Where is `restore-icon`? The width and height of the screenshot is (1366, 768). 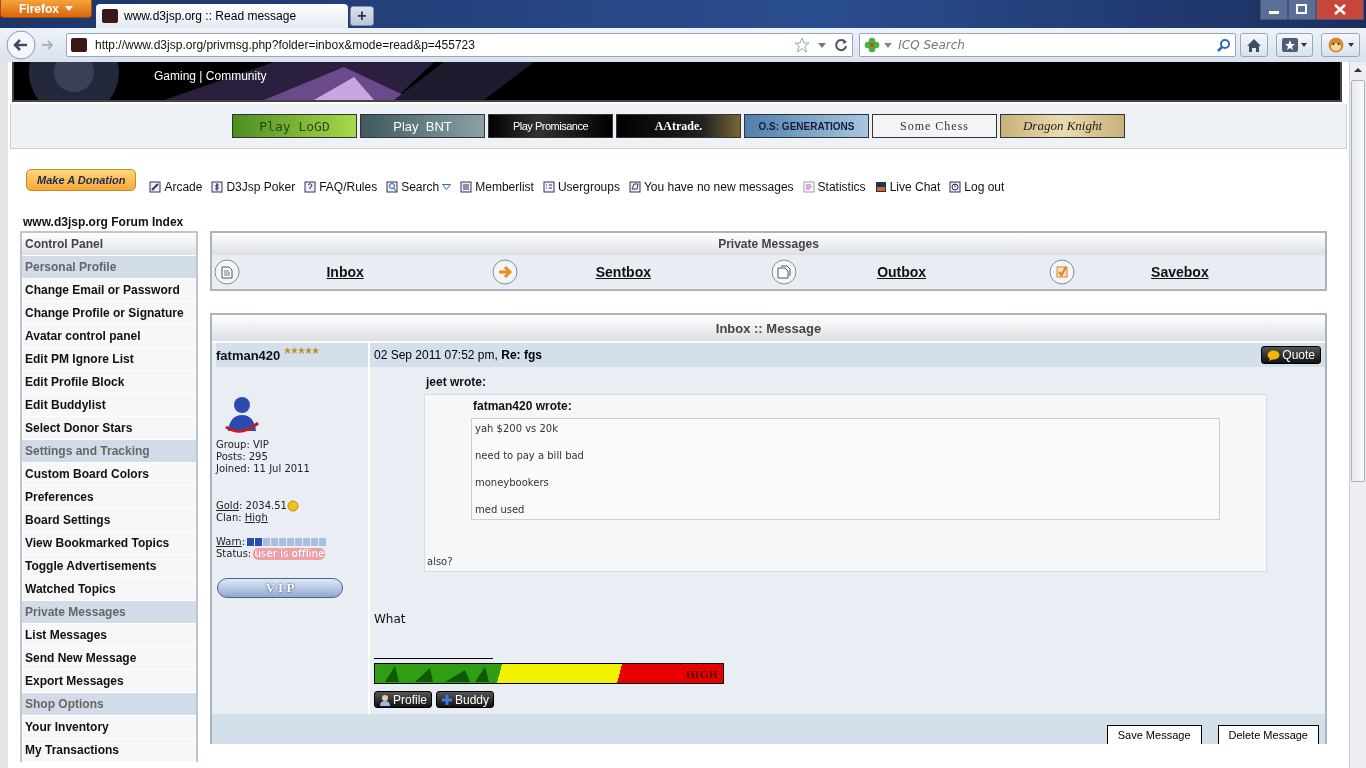
restore-icon is located at coordinates (1302, 10).